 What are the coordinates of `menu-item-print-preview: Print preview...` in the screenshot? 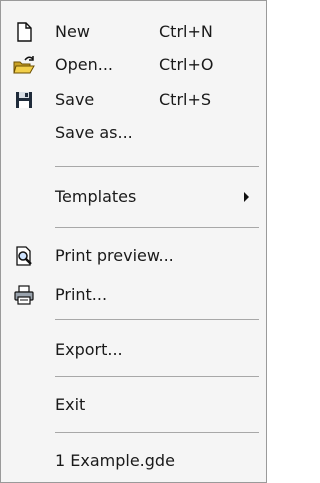 It's located at (133, 256).